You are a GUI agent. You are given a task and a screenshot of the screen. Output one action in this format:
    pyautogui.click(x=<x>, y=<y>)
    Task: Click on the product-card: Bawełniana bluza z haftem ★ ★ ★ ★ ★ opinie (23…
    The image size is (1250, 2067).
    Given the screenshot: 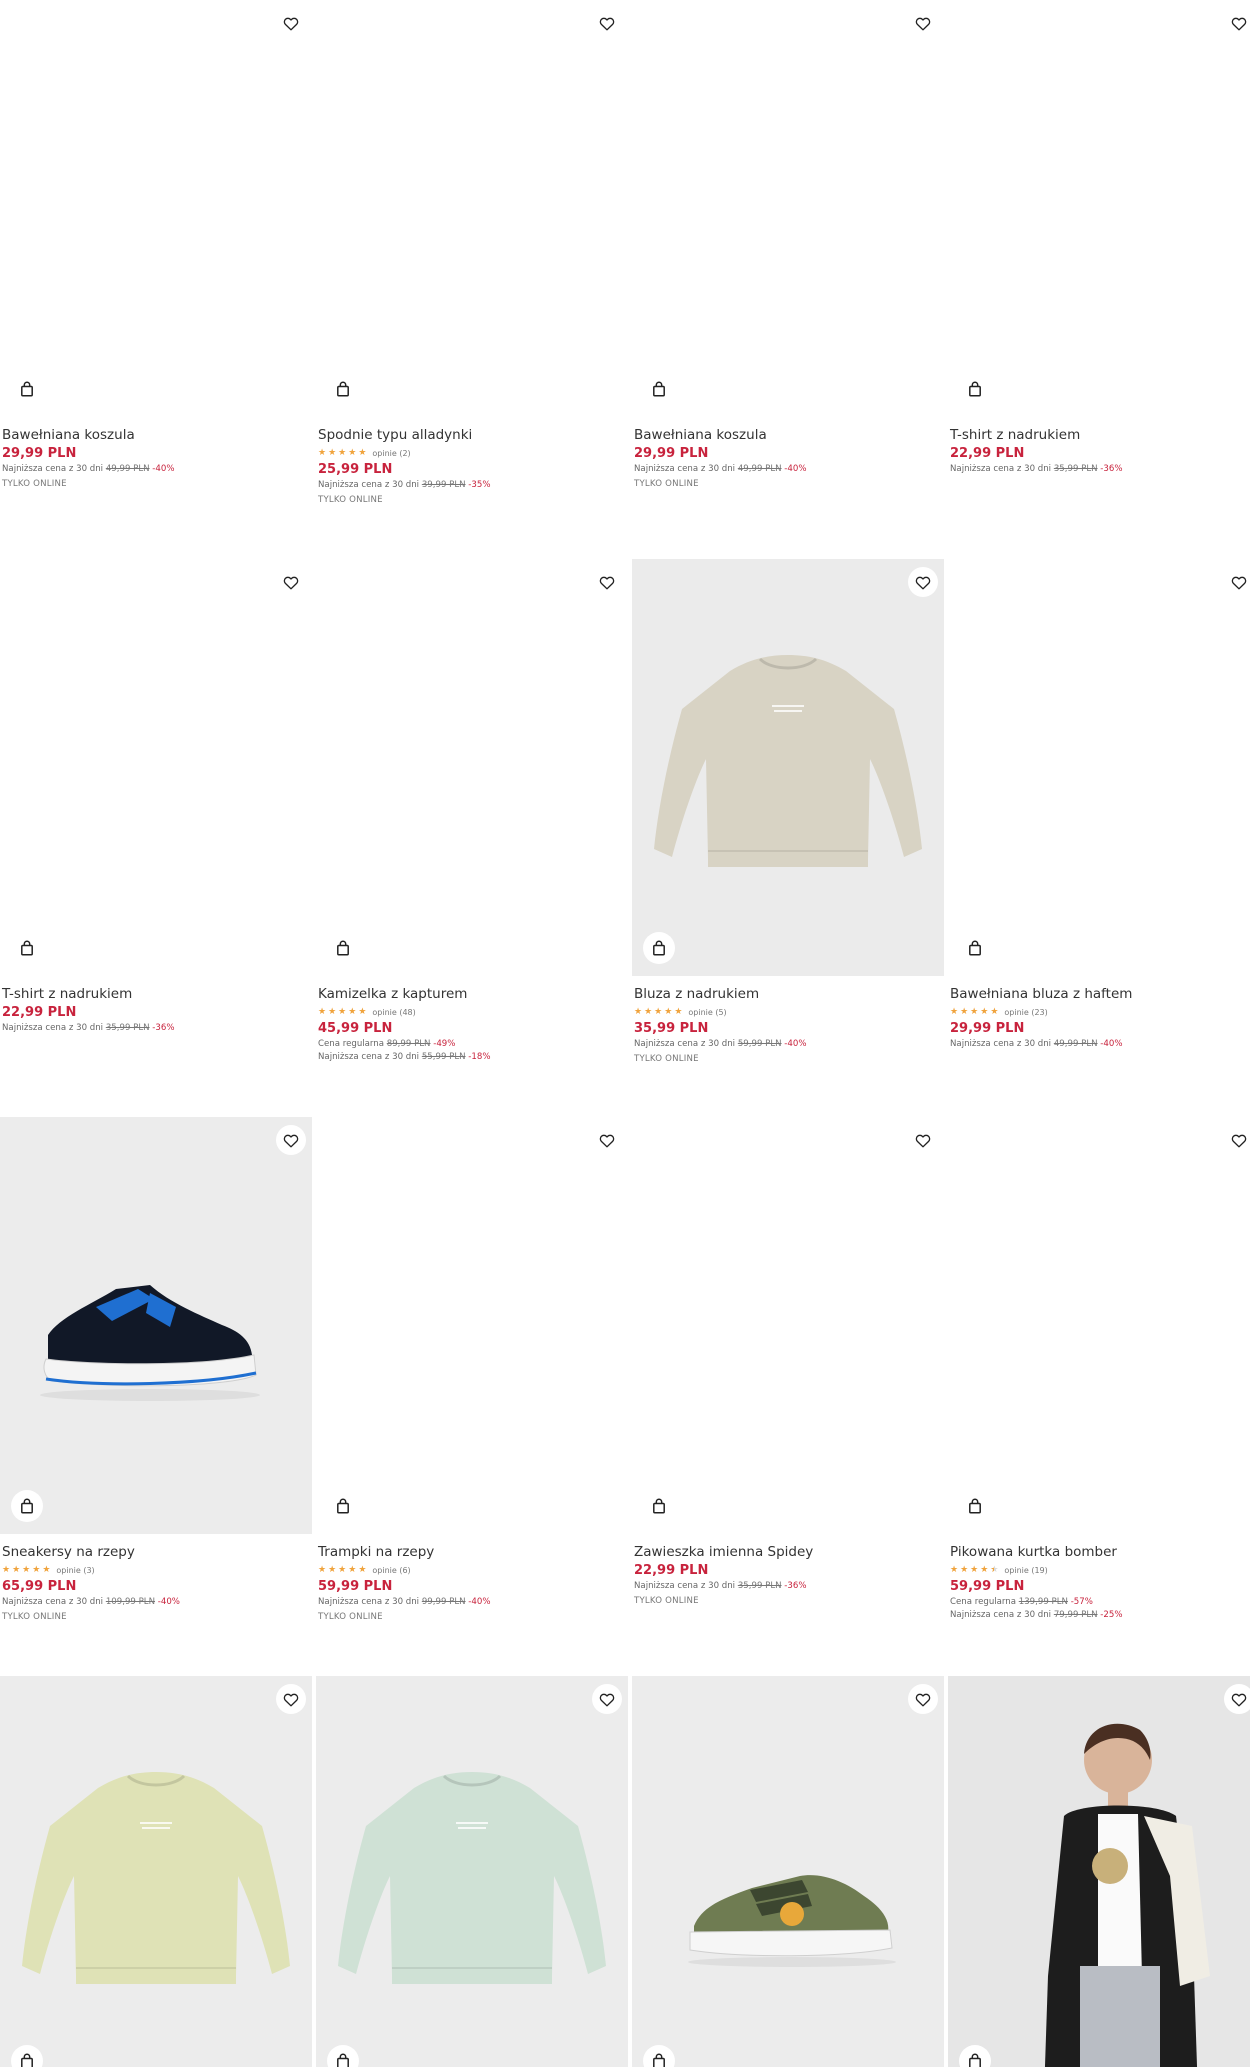 What is the action you would take?
    pyautogui.click(x=1099, y=829)
    